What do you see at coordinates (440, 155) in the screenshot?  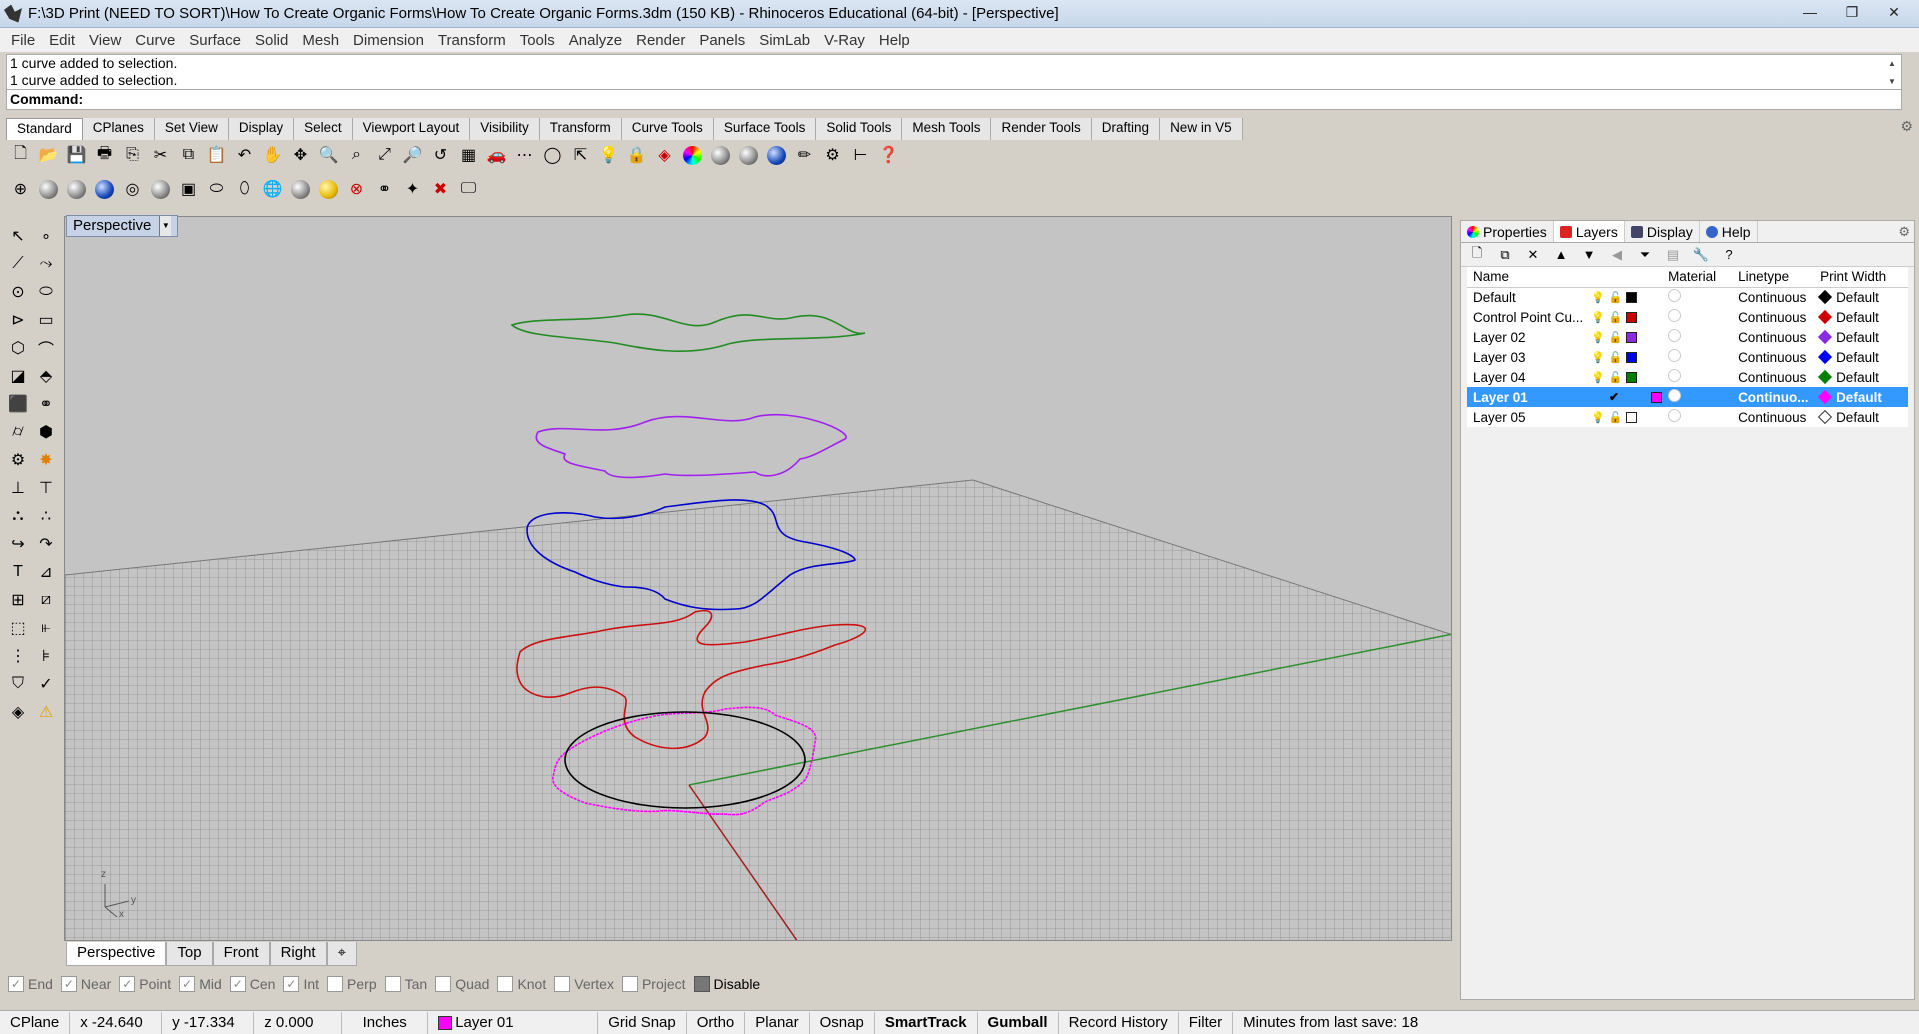 I see `undo-view-icon: ↺` at bounding box center [440, 155].